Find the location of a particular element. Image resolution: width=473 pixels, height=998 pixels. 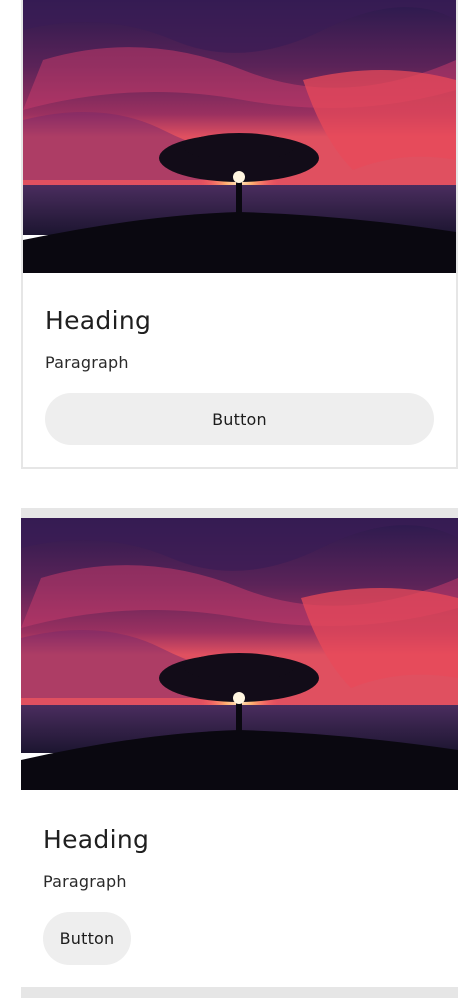

card-1-button: Button is located at coordinates (239, 419).